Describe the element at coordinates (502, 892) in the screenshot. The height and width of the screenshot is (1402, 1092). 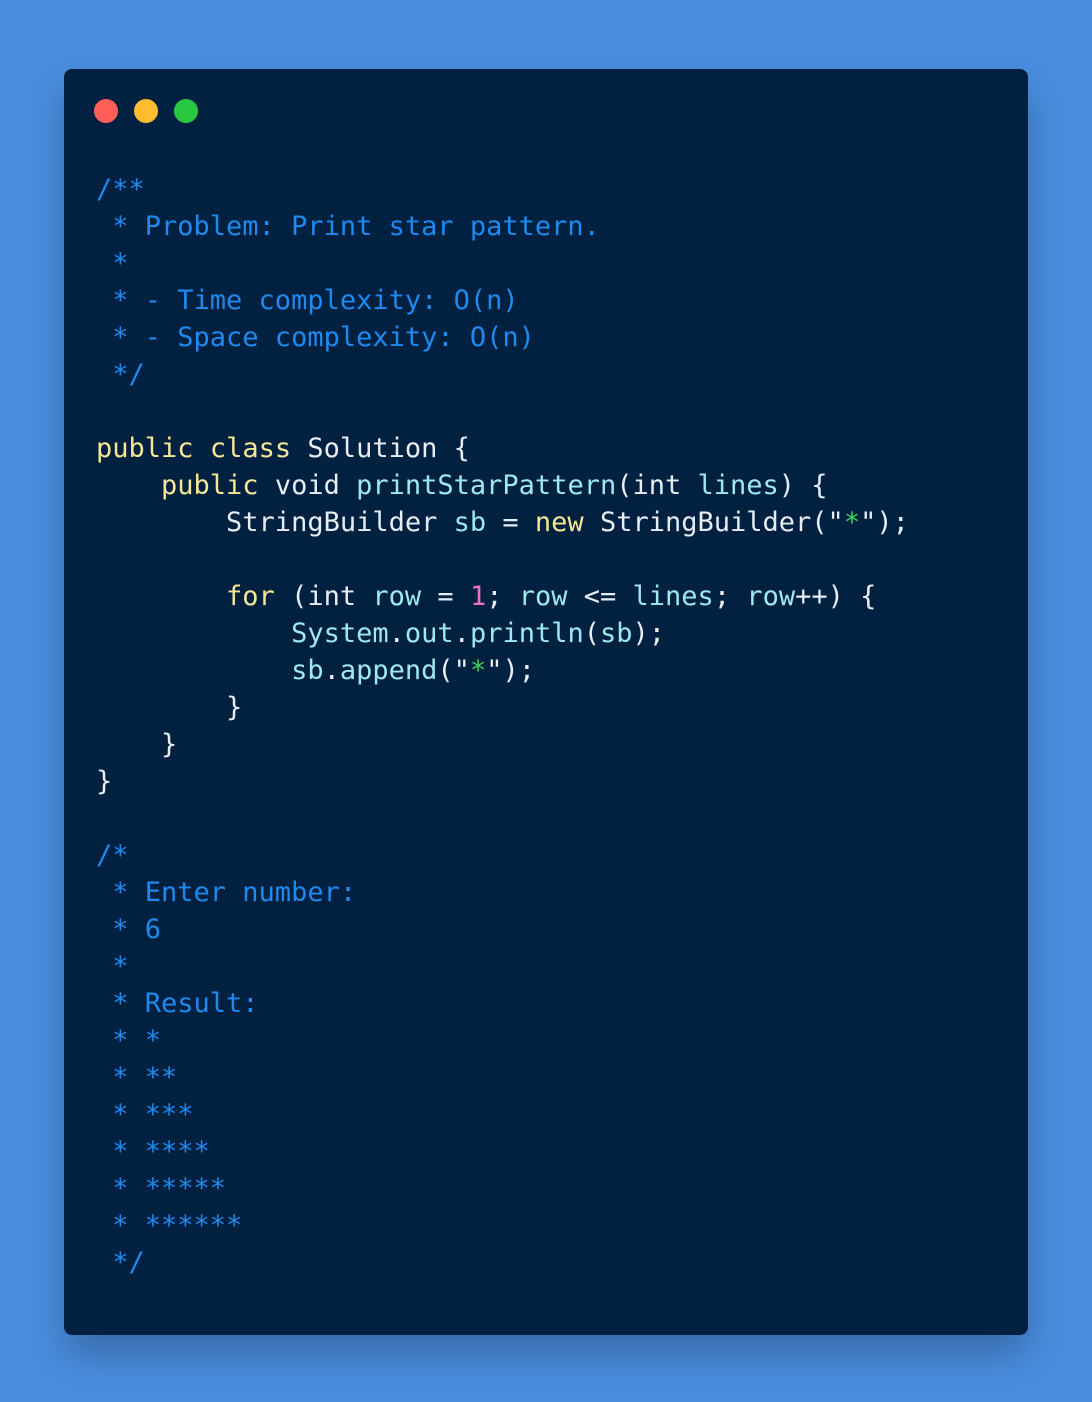
I see `code-line: * Enter number:` at that location.